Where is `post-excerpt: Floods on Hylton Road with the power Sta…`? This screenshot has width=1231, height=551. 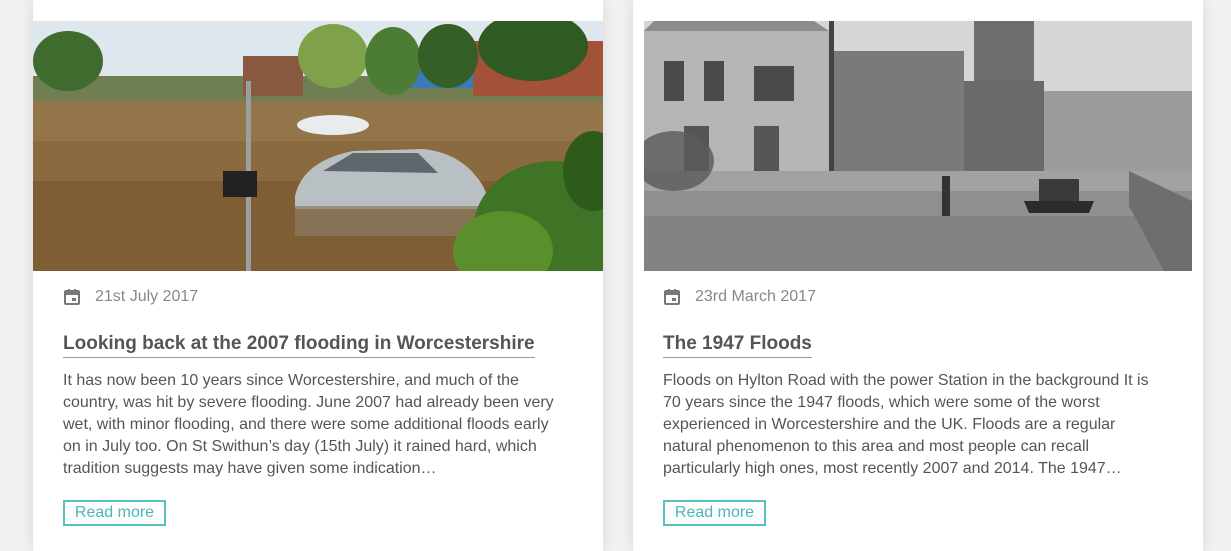
post-excerpt: Floods on Hylton Road with the power Sta… is located at coordinates (906, 424).